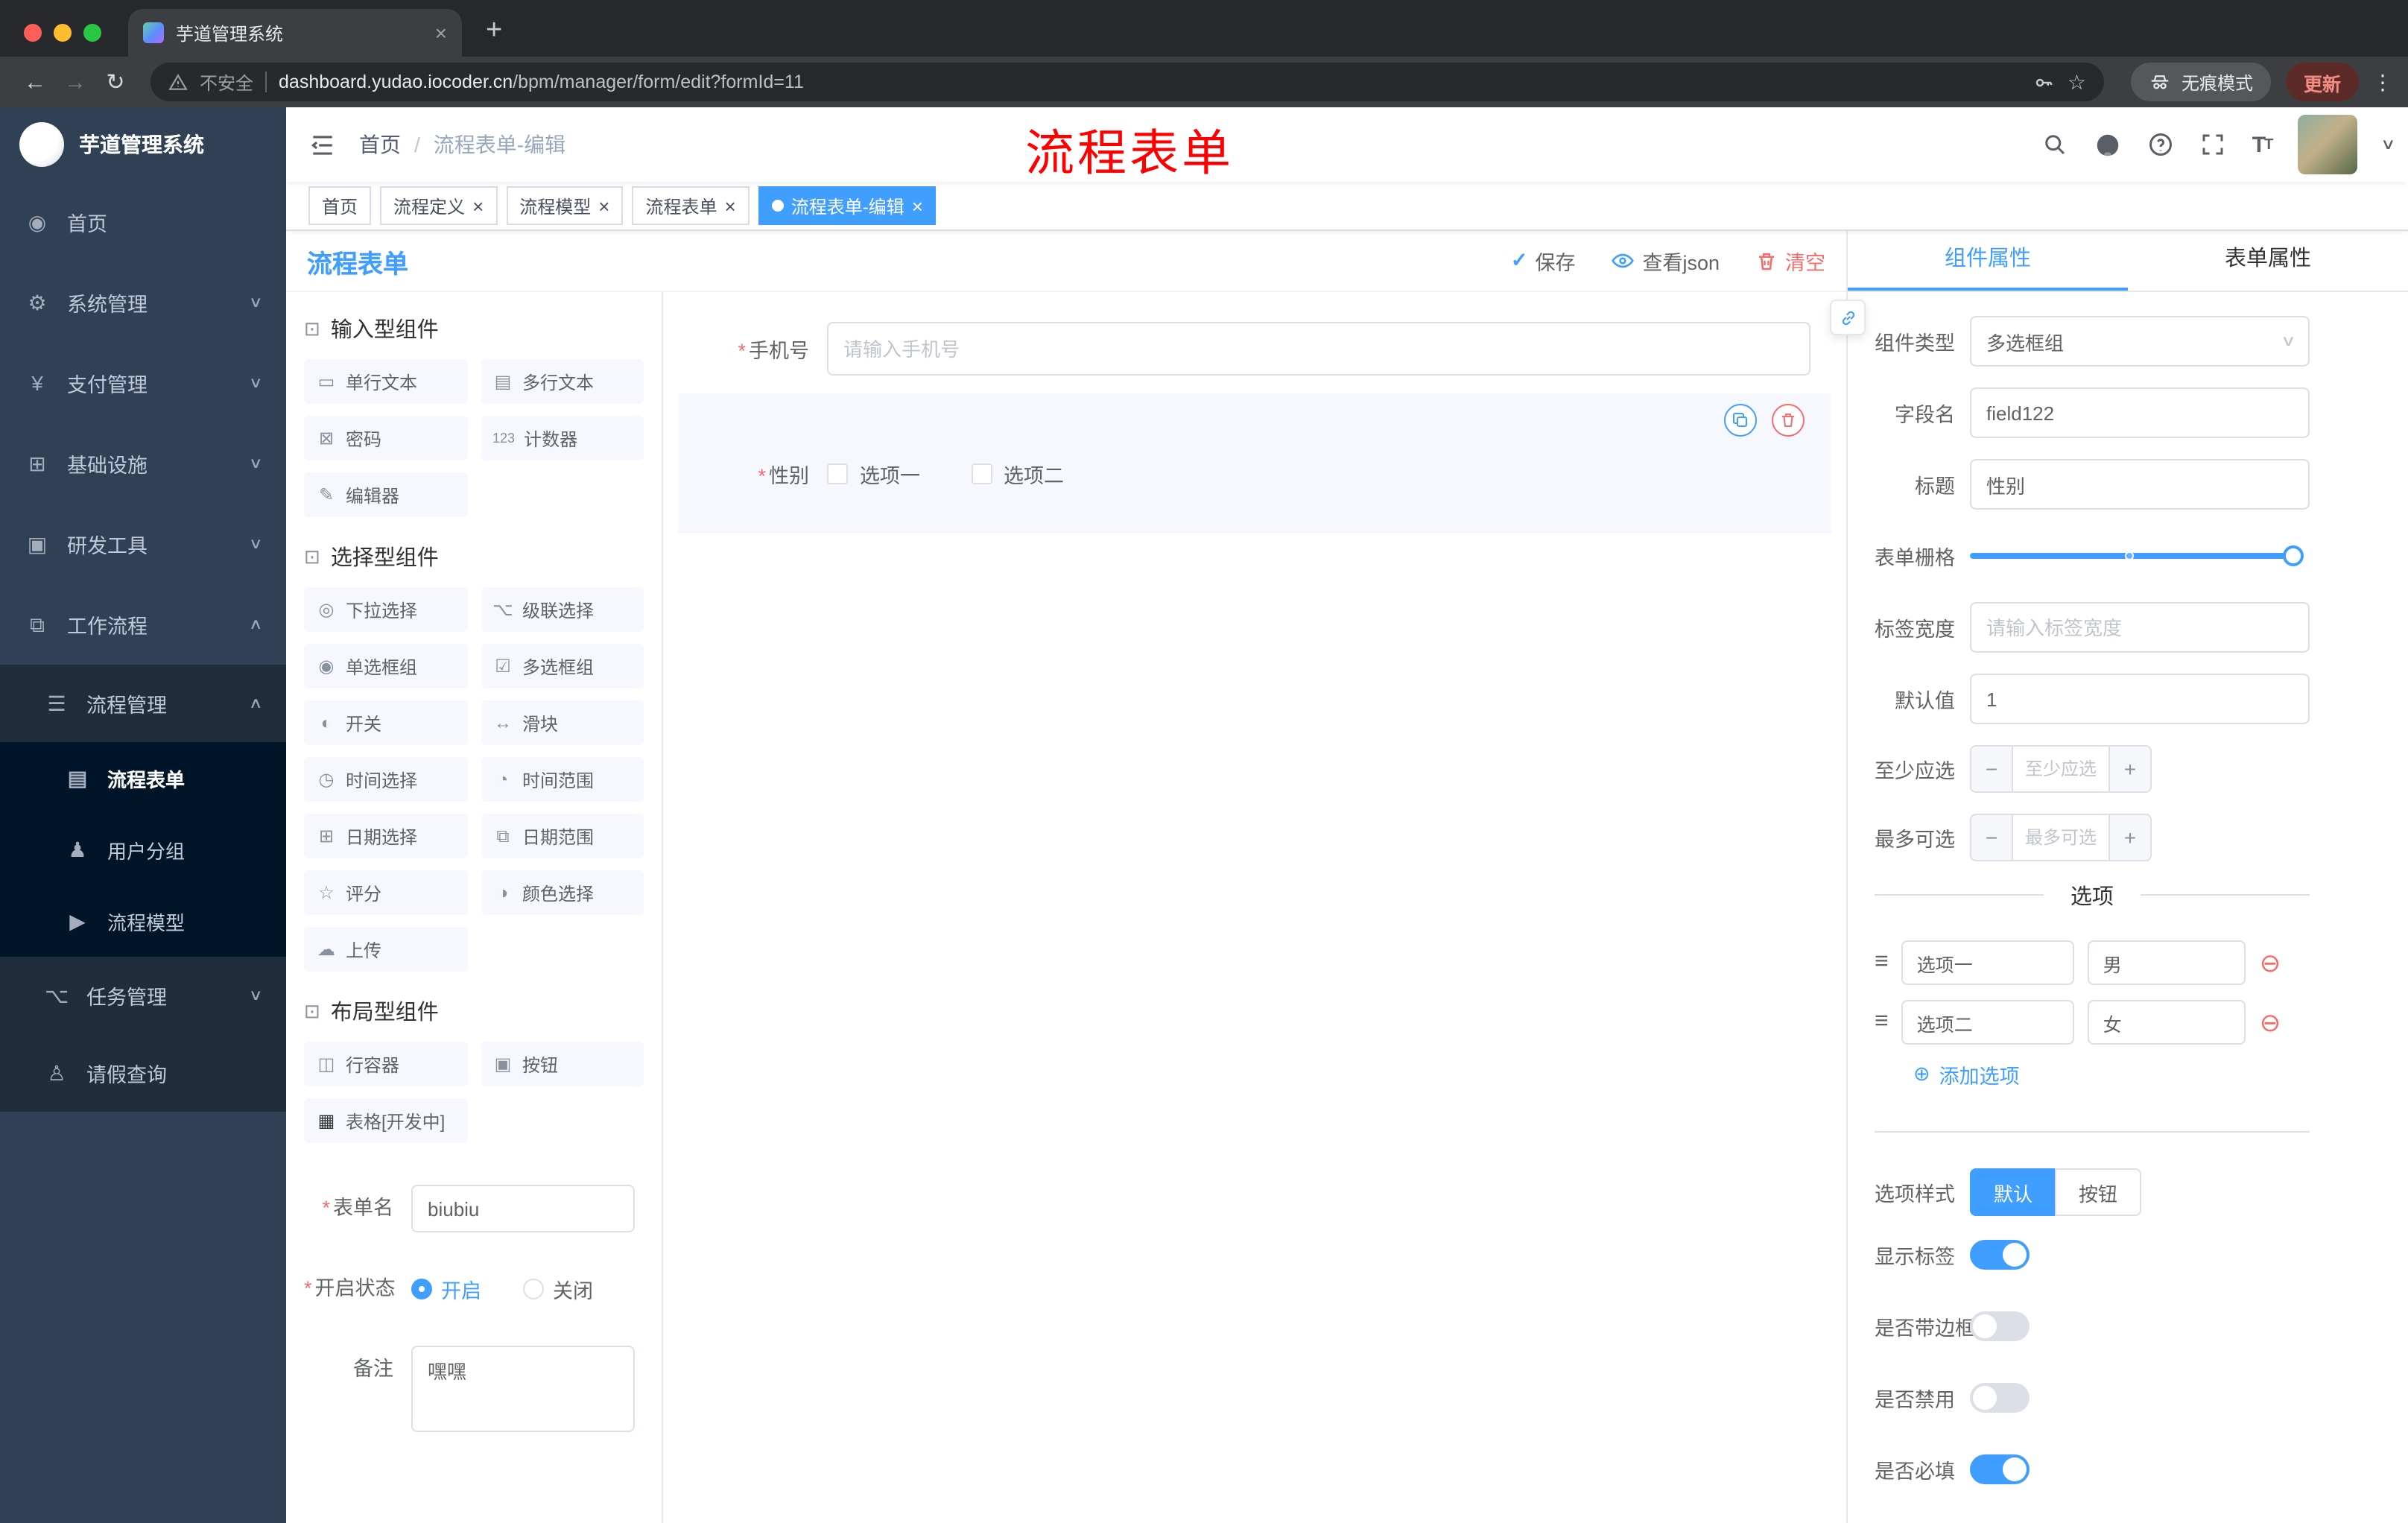 This screenshot has height=1523, width=2408. I want to click on radio-closed-label: 关闭, so click(573, 1289).